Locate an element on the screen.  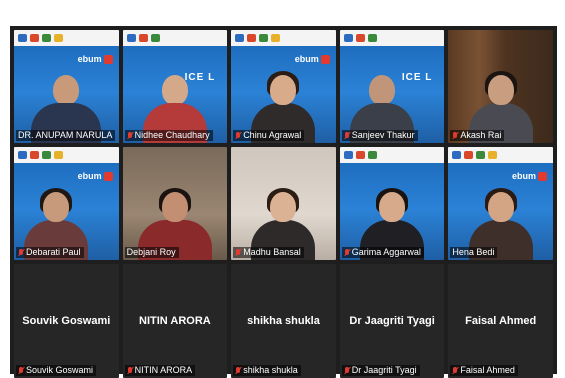
participant-display-name: Souvik Goswami is located at coordinates (66, 321).